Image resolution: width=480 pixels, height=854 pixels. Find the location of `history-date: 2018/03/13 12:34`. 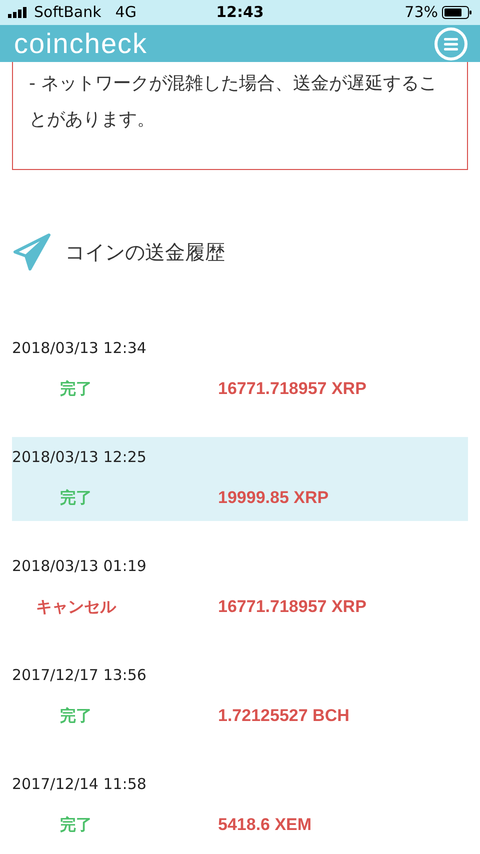

history-date: 2018/03/13 12:34 is located at coordinates (80, 348).